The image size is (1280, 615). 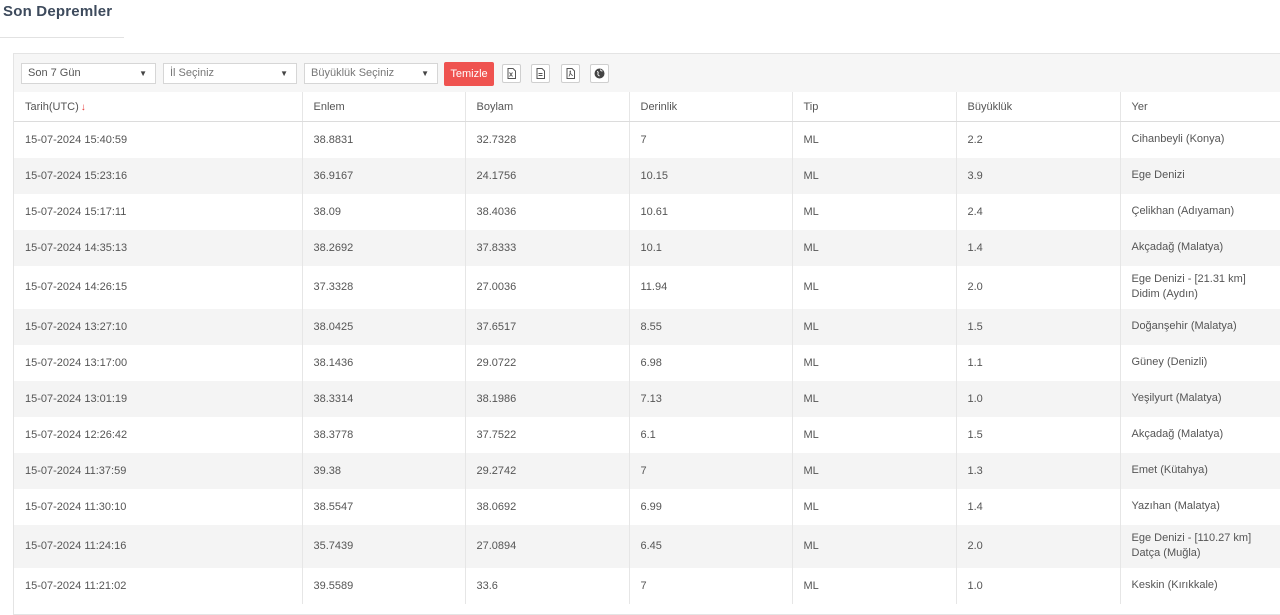 I want to click on column-header-depth: Derinlik, so click(x=710, y=107).